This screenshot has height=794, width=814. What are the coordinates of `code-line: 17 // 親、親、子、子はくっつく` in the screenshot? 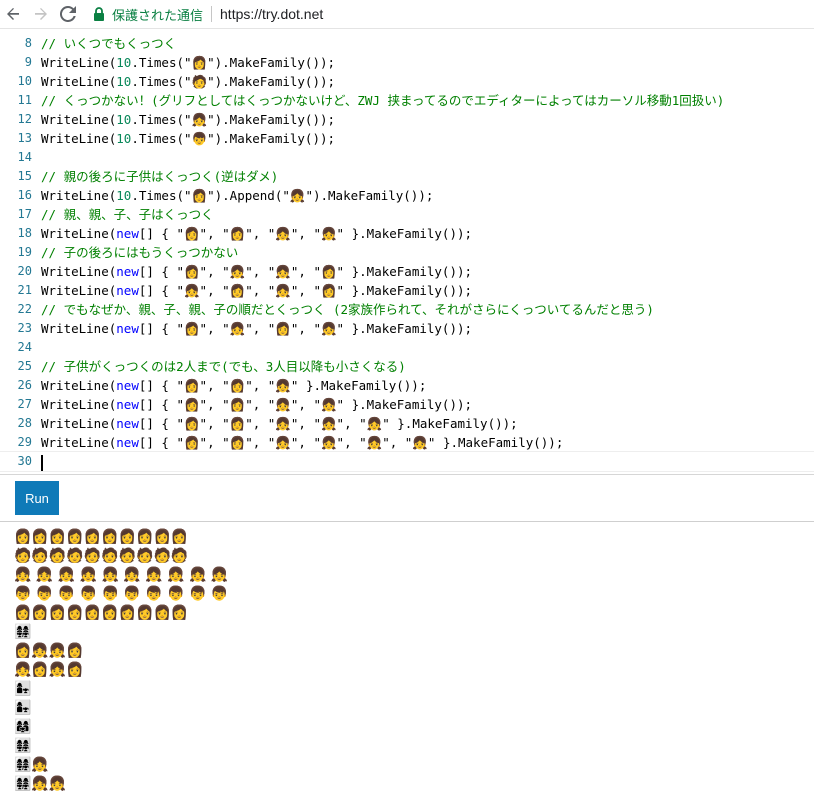 It's located at (407, 214).